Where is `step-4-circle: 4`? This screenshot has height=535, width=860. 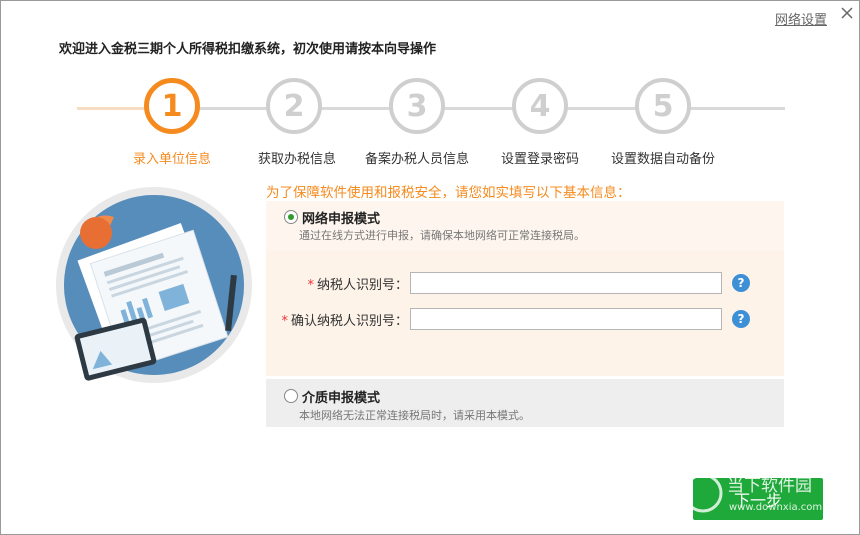 step-4-circle: 4 is located at coordinates (540, 106).